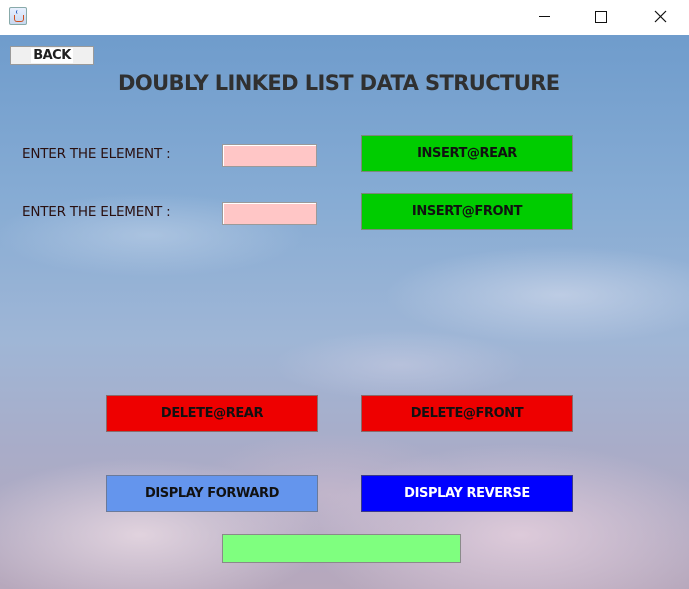  Describe the element at coordinates (96, 212) in the screenshot. I see `element-label-front: ENTER THE ELEMENT :` at that location.